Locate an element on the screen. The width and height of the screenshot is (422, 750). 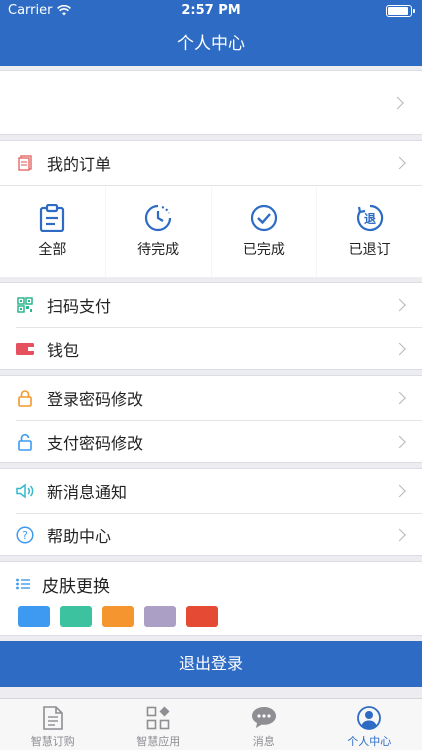
page-title: 个人中心 is located at coordinates (211, 44).